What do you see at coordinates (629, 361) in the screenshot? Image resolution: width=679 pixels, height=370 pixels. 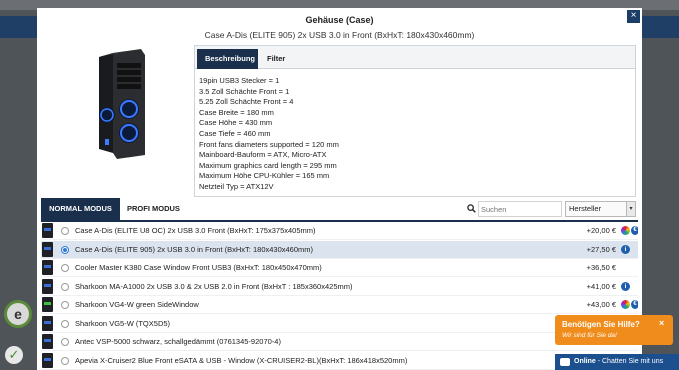 I see `chat-label: - Chatten Sie mit uns` at bounding box center [629, 361].